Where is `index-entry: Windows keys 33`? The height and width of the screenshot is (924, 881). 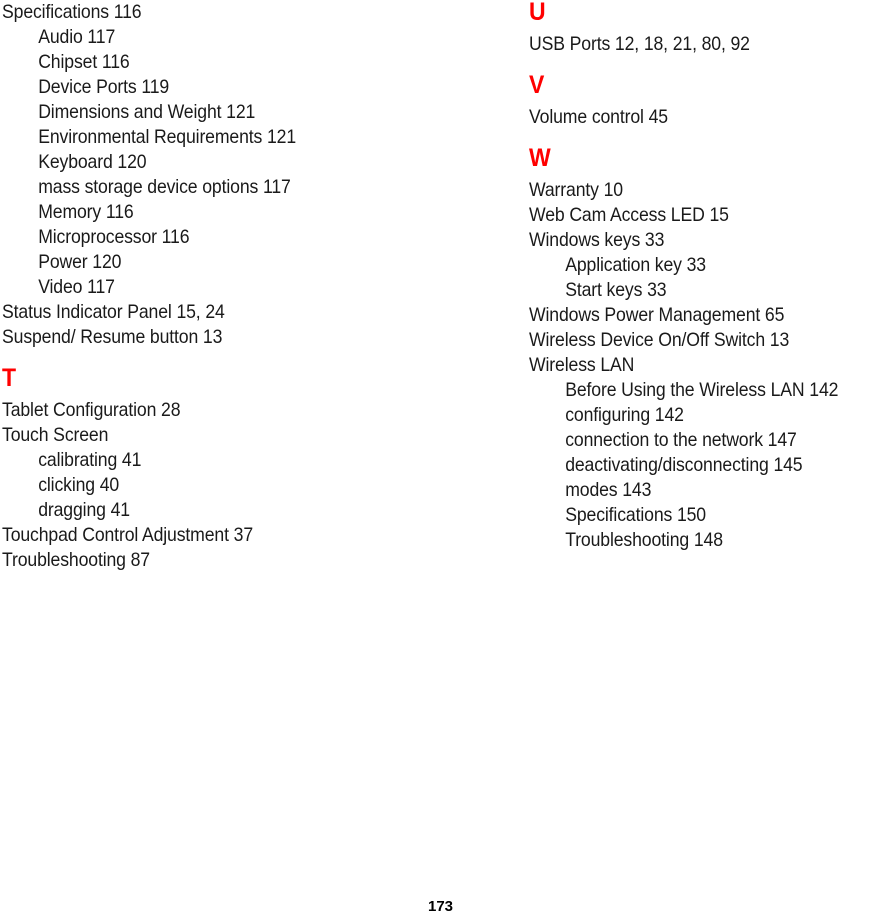
index-entry: Windows keys 33 is located at coordinates (597, 240).